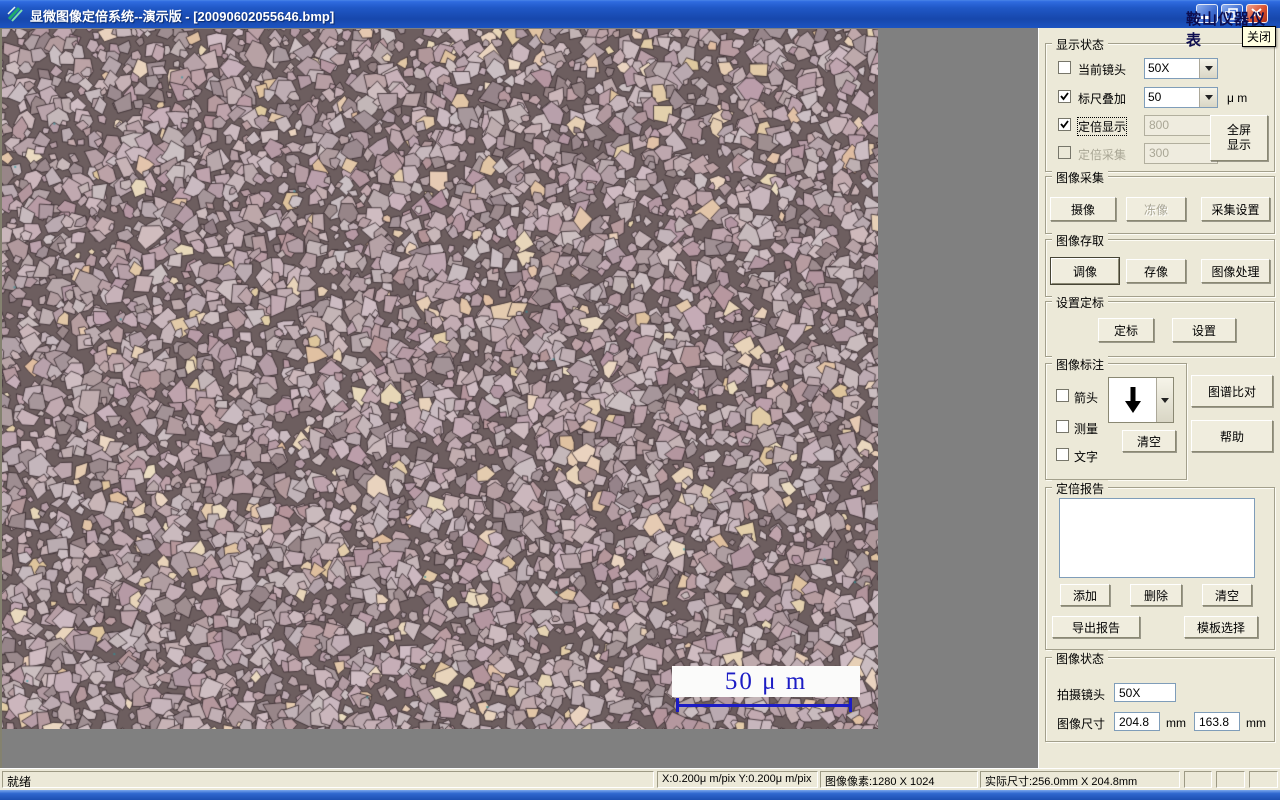  I want to click on fixed-display-label: 定倍显示, so click(1102, 126).